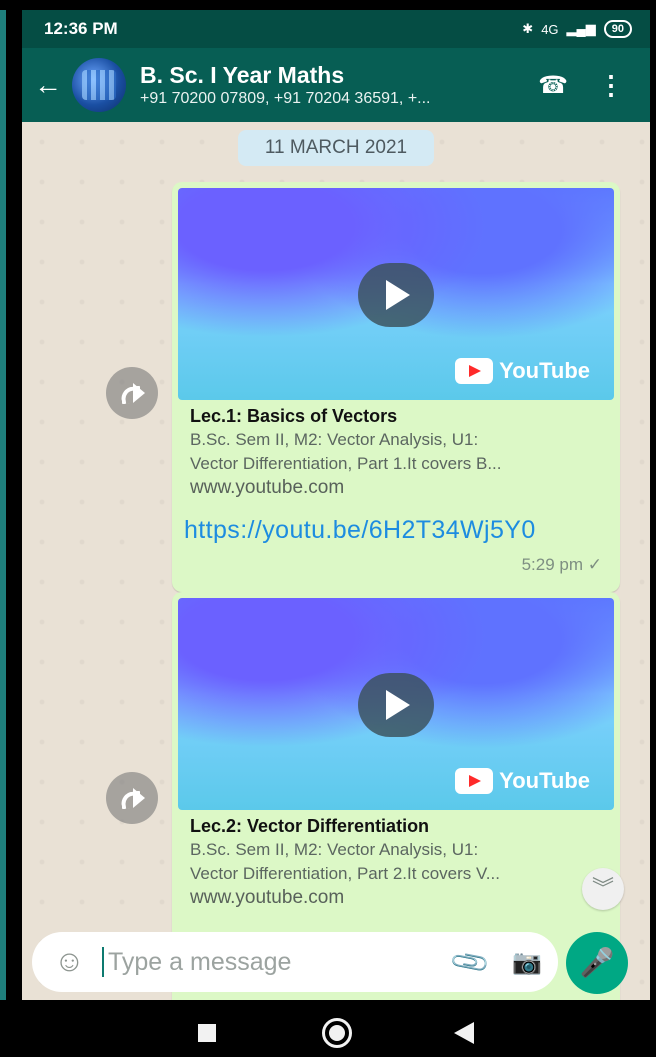  I want to click on signal-icon: ▂▄▆, so click(581, 28).